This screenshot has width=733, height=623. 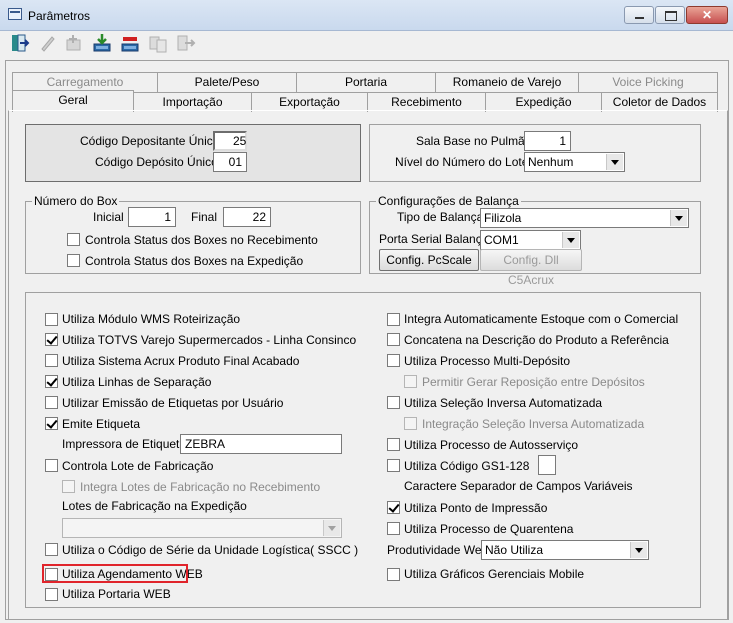 What do you see at coordinates (503, 218) in the screenshot?
I see `tipo-balanca-value: Filizola` at bounding box center [503, 218].